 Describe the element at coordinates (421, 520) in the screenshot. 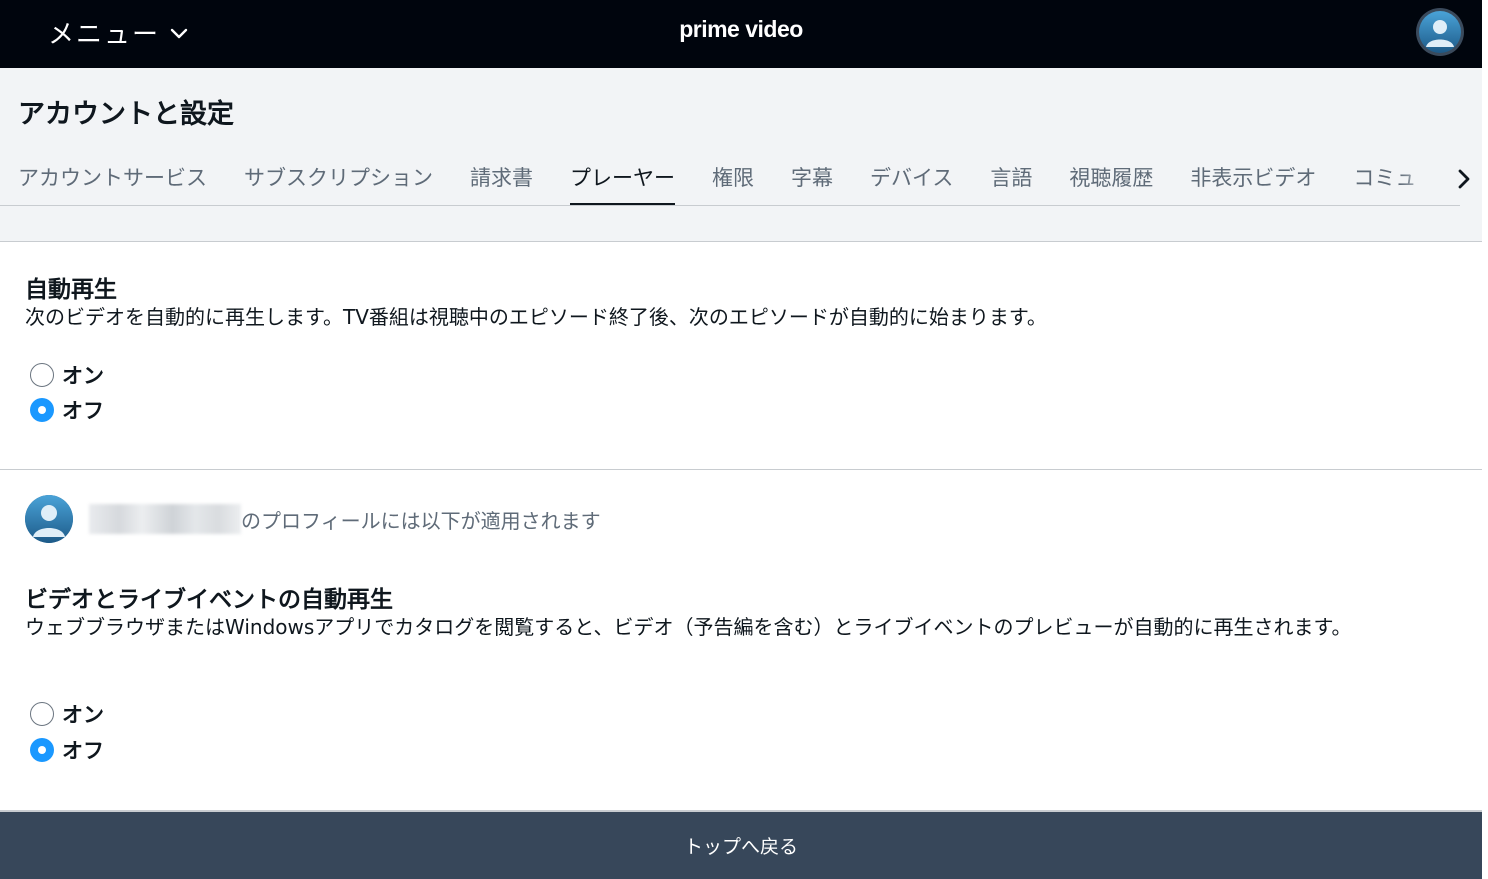

I see `profile-notice-text: のプロフィールには以下が適用されます` at that location.